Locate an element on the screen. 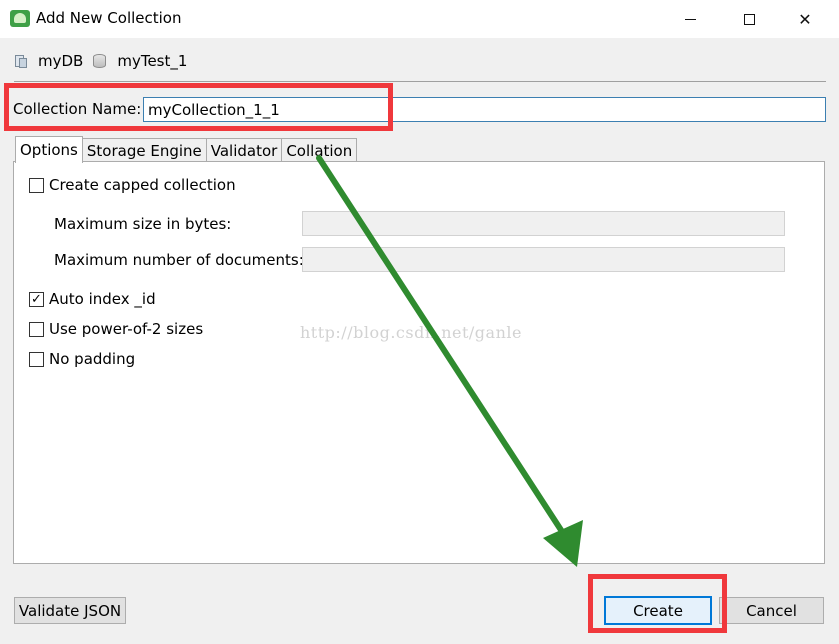 The width and height of the screenshot is (839, 644). cancel-button: Cancel is located at coordinates (771, 610).